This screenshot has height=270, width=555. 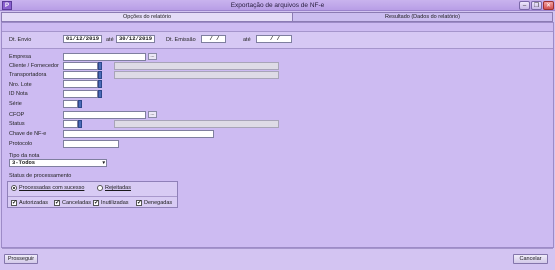 What do you see at coordinates (277, 248) in the screenshot?
I see `footer-divider` at bounding box center [277, 248].